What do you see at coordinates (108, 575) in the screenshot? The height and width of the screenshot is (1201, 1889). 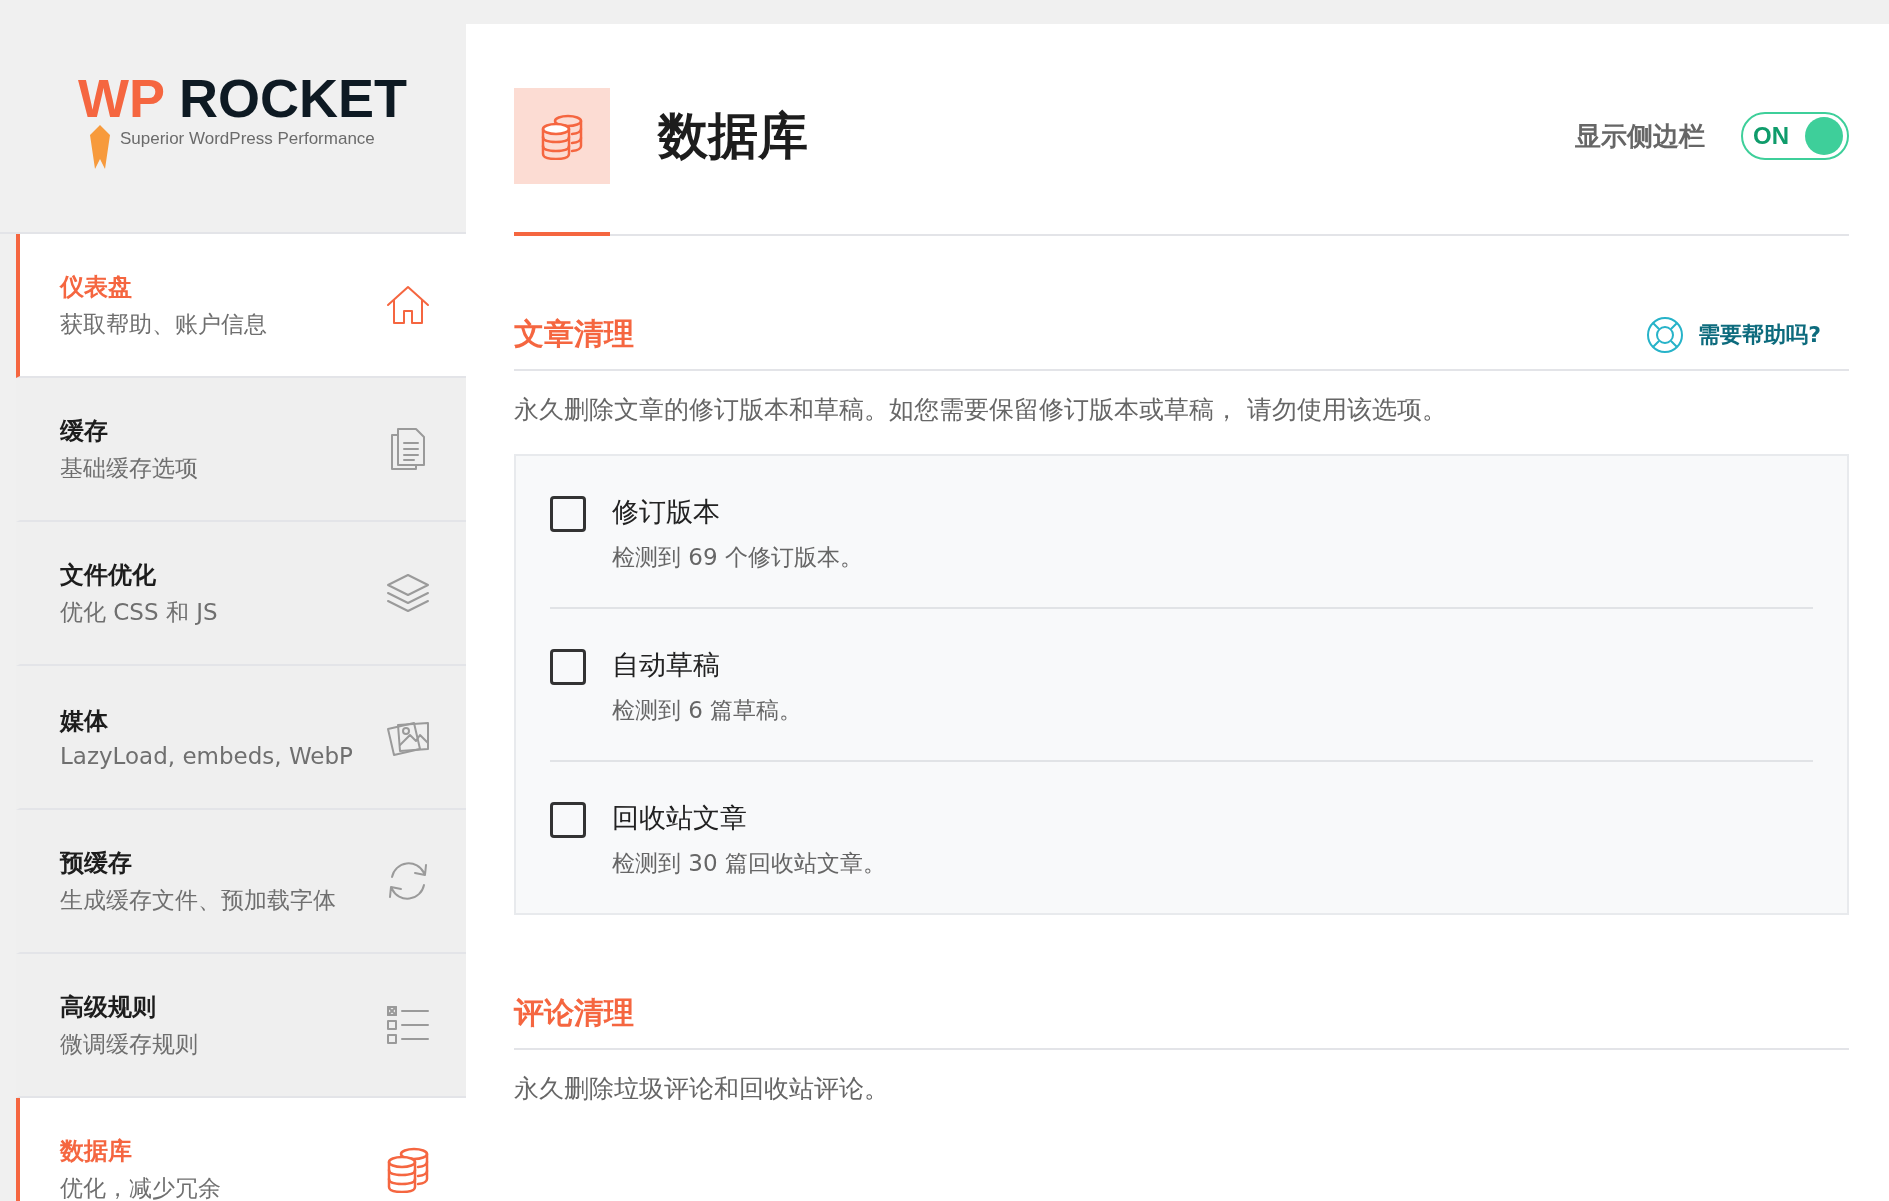 I see `sidebar-item-title: 文件优化` at bounding box center [108, 575].